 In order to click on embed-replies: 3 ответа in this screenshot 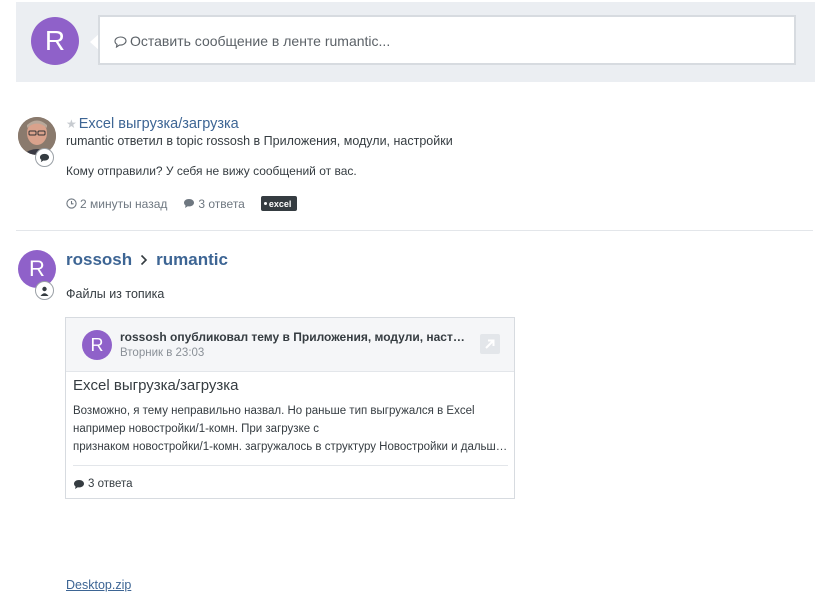, I will do `click(103, 484)`.